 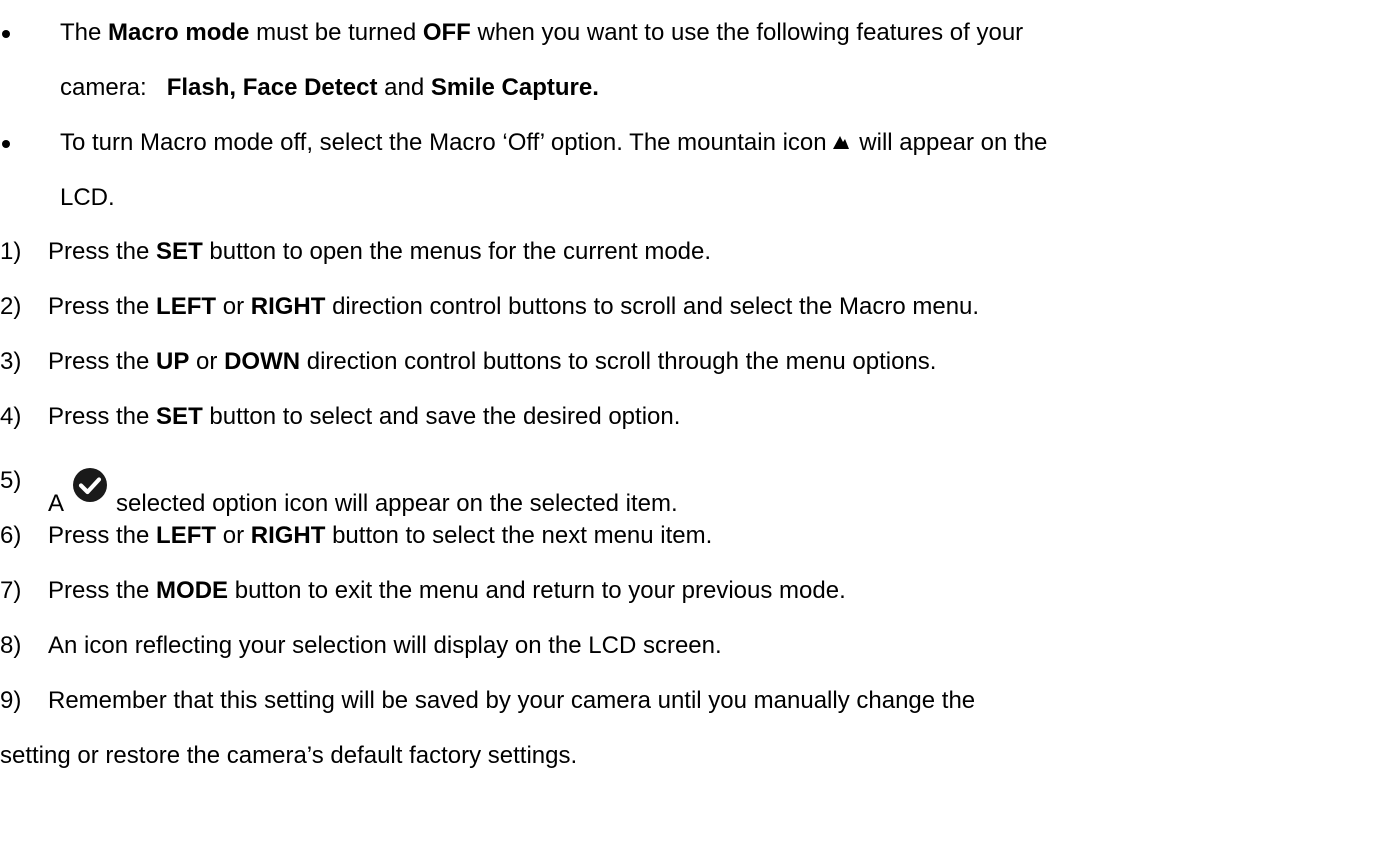 What do you see at coordinates (11, 251) in the screenshot?
I see `step-number: 1)` at bounding box center [11, 251].